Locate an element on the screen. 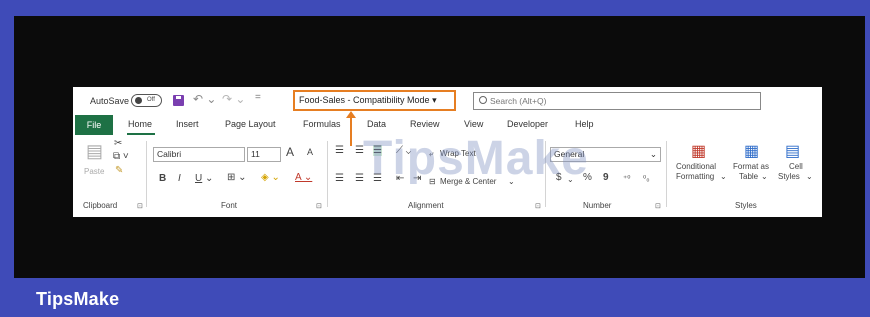 Image resolution: width=870 pixels, height=317 pixels. cut-icon: ✂ is located at coordinates (118, 143).